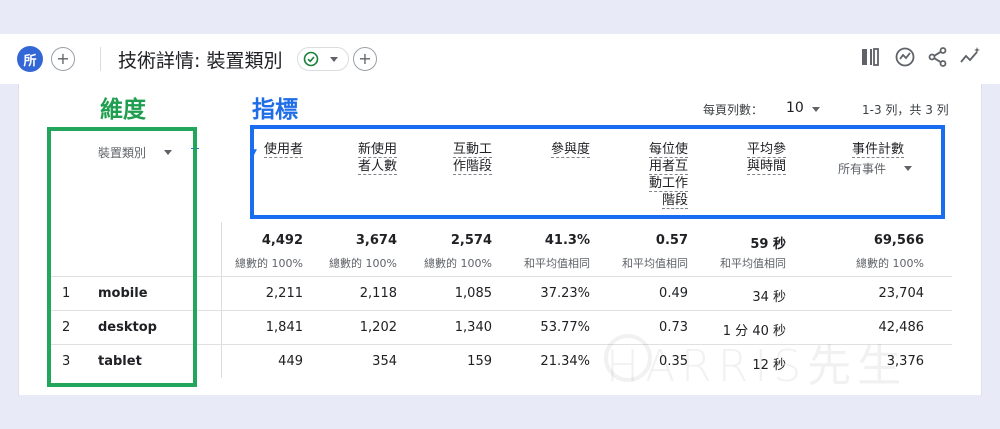  I want to click on total-value: 59 秒, so click(768, 244).